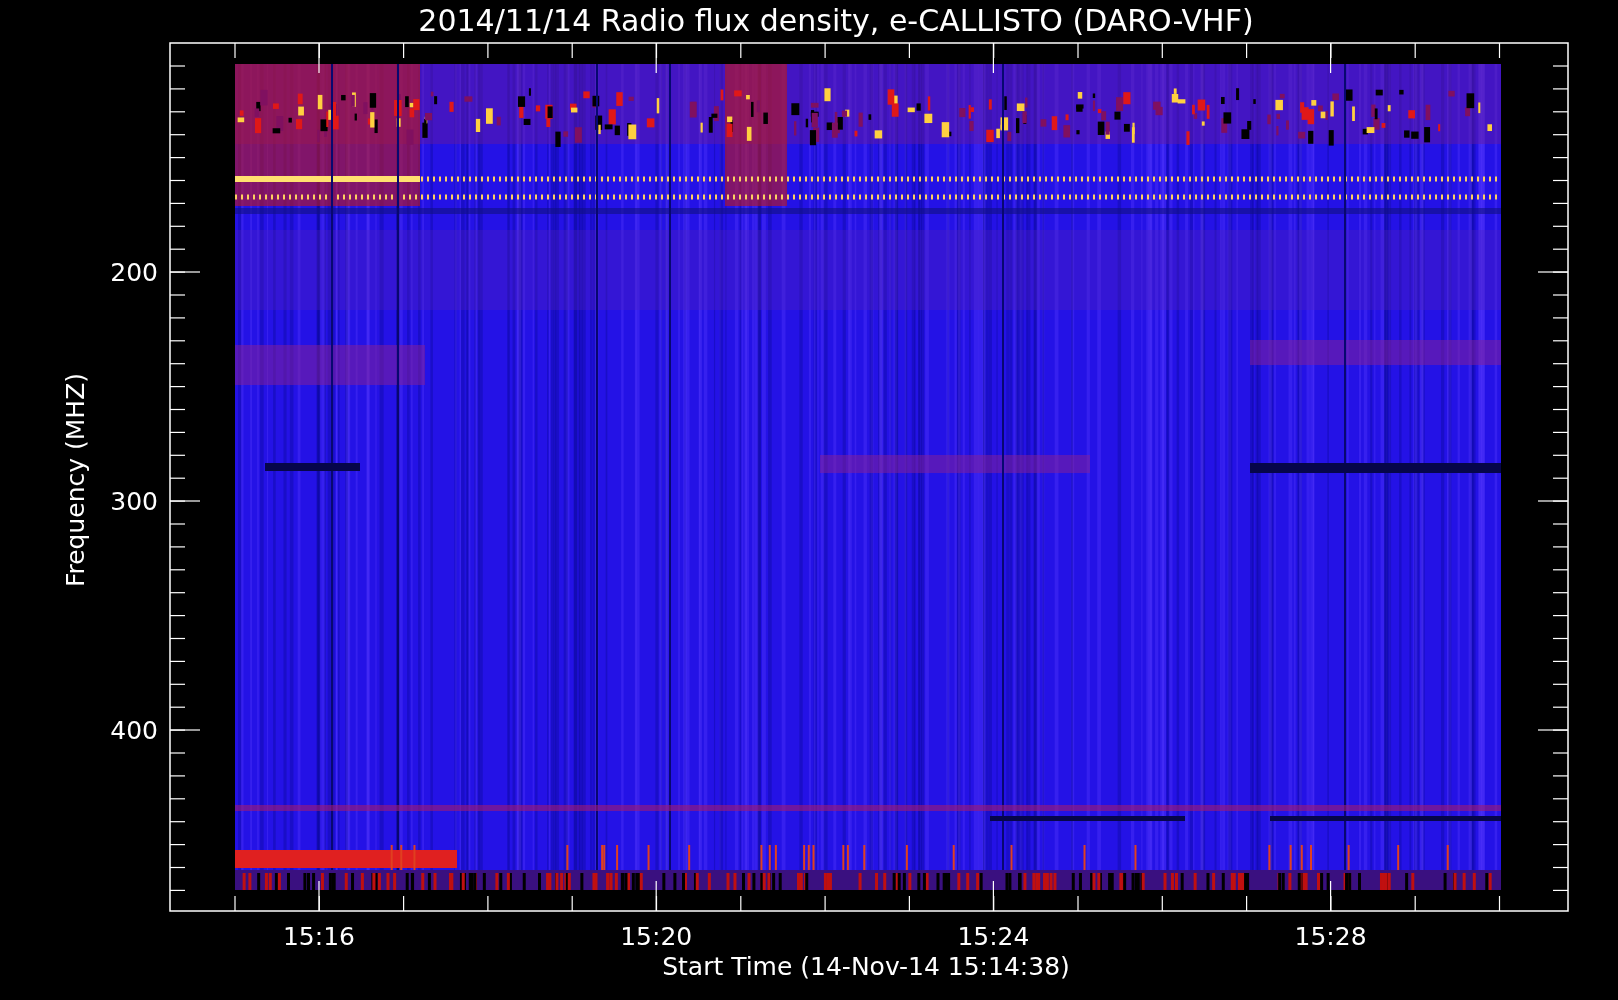 The width and height of the screenshot is (1618, 1000). What do you see at coordinates (836, 20) in the screenshot?
I see `chart-title: 2014/11/14 Radio flux density, e-CALLISTO (DARO-VHF)` at bounding box center [836, 20].